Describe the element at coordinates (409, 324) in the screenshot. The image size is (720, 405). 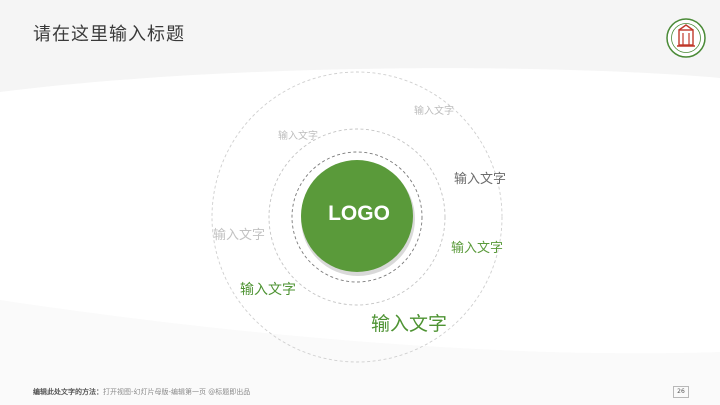
I see `label-7: 输入文字` at that location.